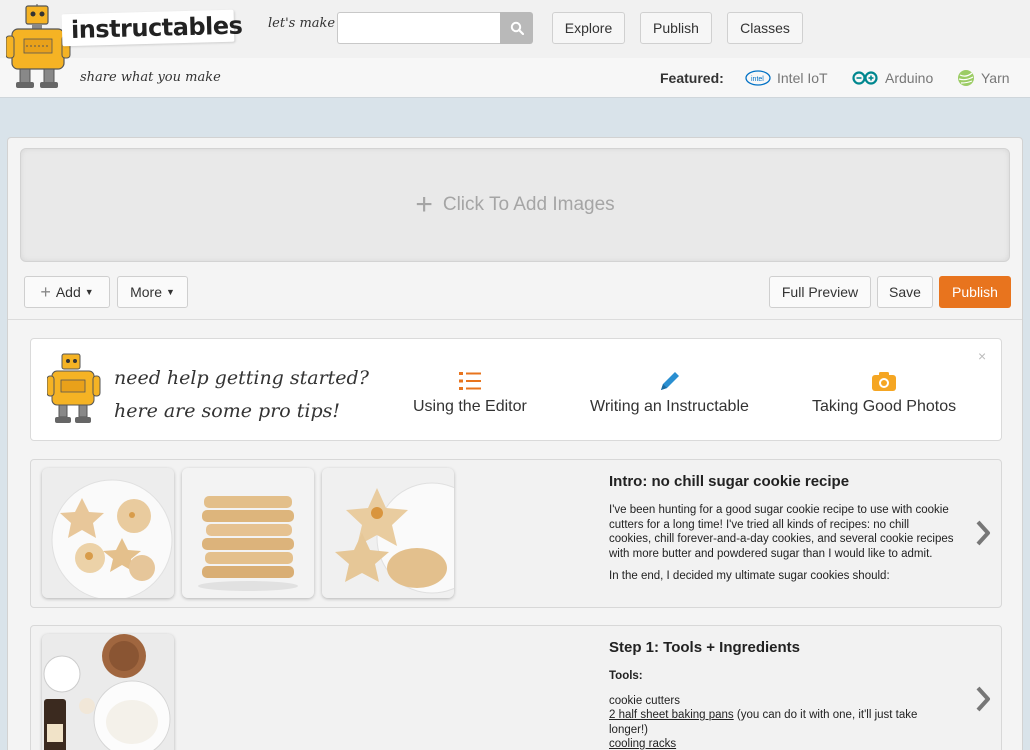 This screenshot has height=750, width=1030. Describe the element at coordinates (884, 406) in the screenshot. I see `tip-photos-label: Taking Good Photos` at that location.